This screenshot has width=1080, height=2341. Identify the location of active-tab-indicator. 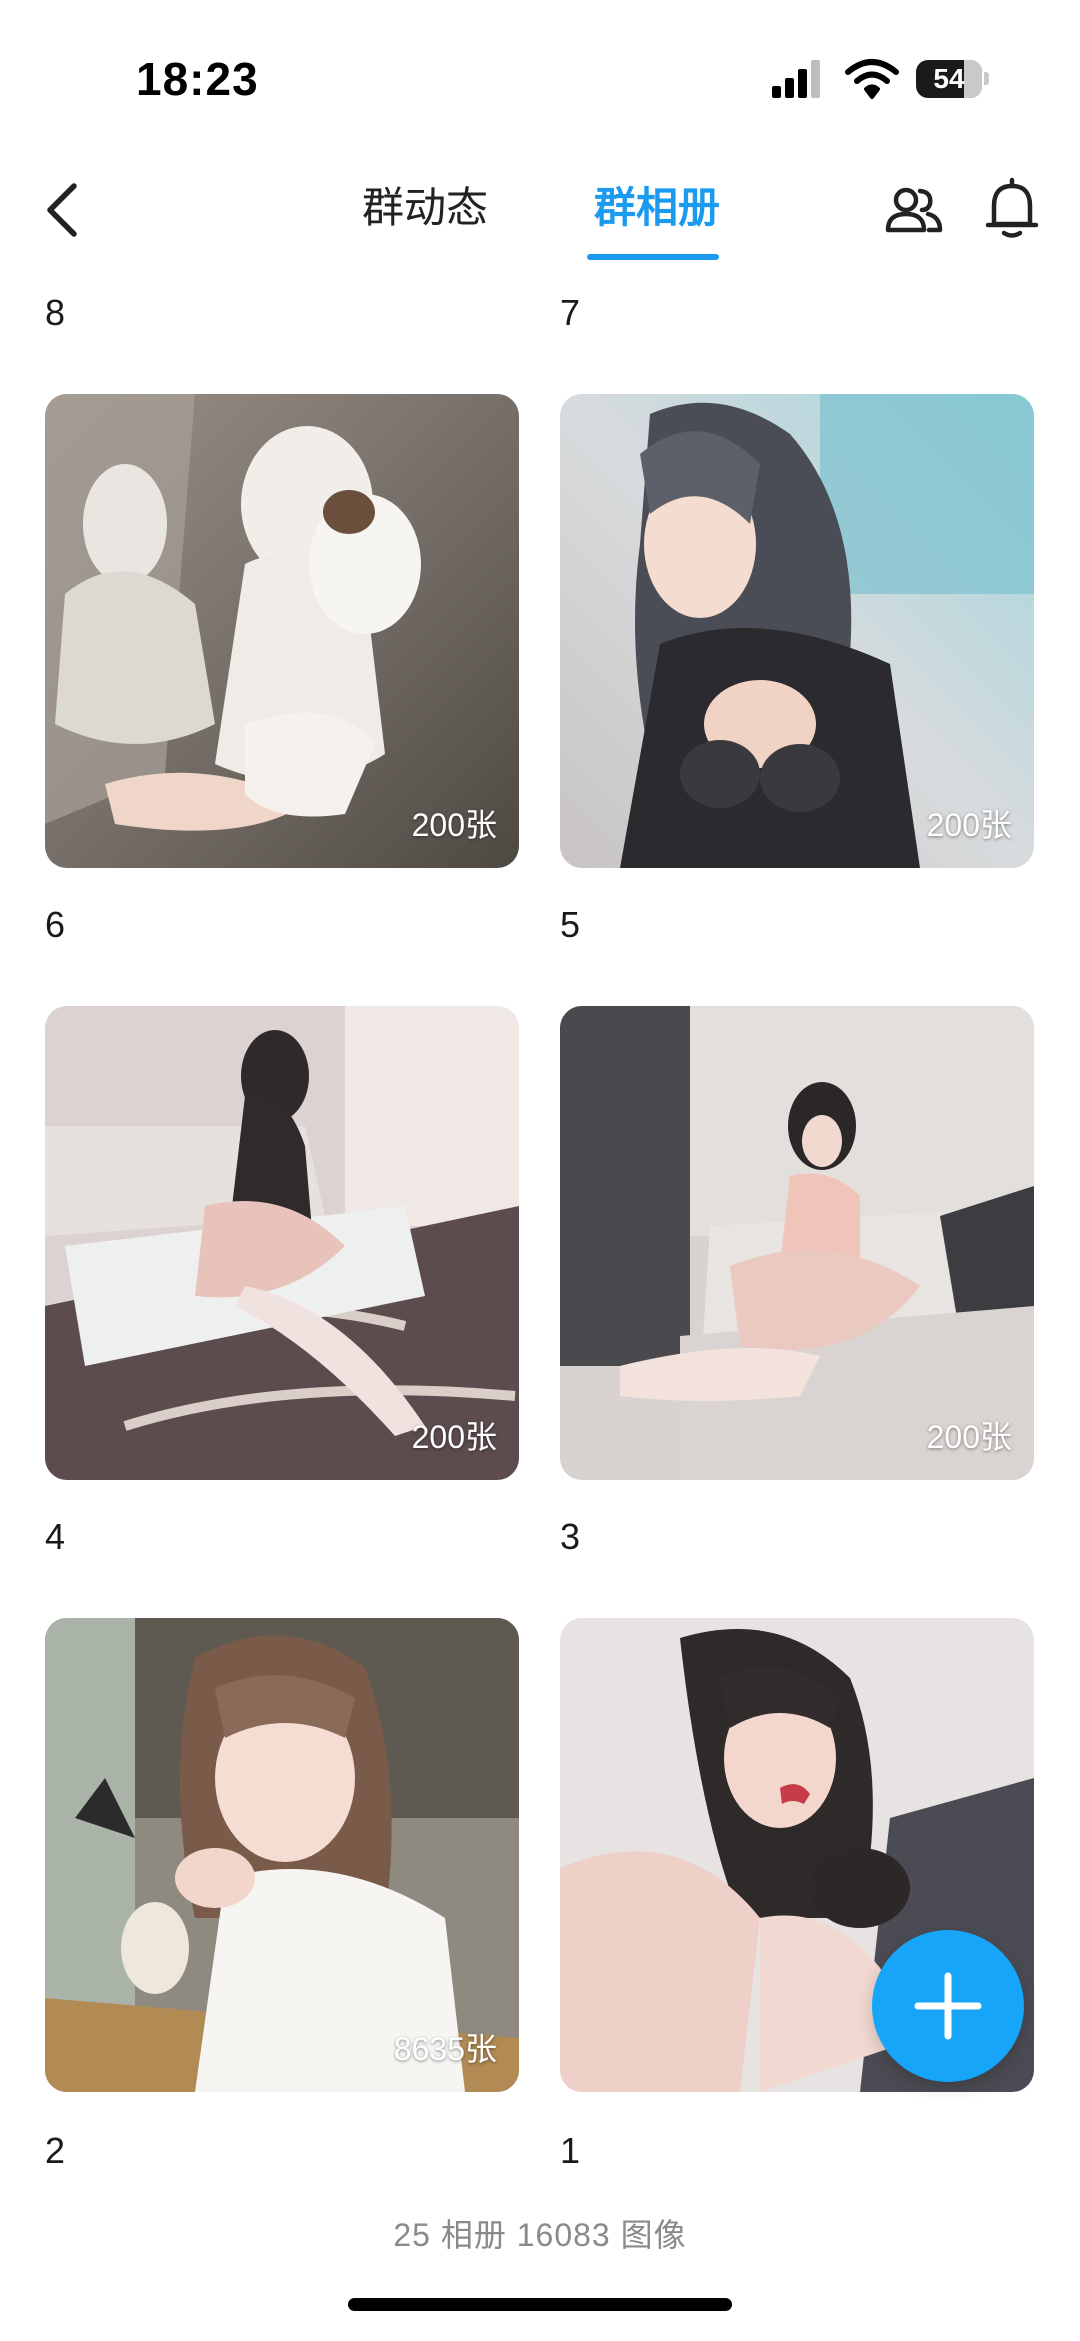
(653, 257).